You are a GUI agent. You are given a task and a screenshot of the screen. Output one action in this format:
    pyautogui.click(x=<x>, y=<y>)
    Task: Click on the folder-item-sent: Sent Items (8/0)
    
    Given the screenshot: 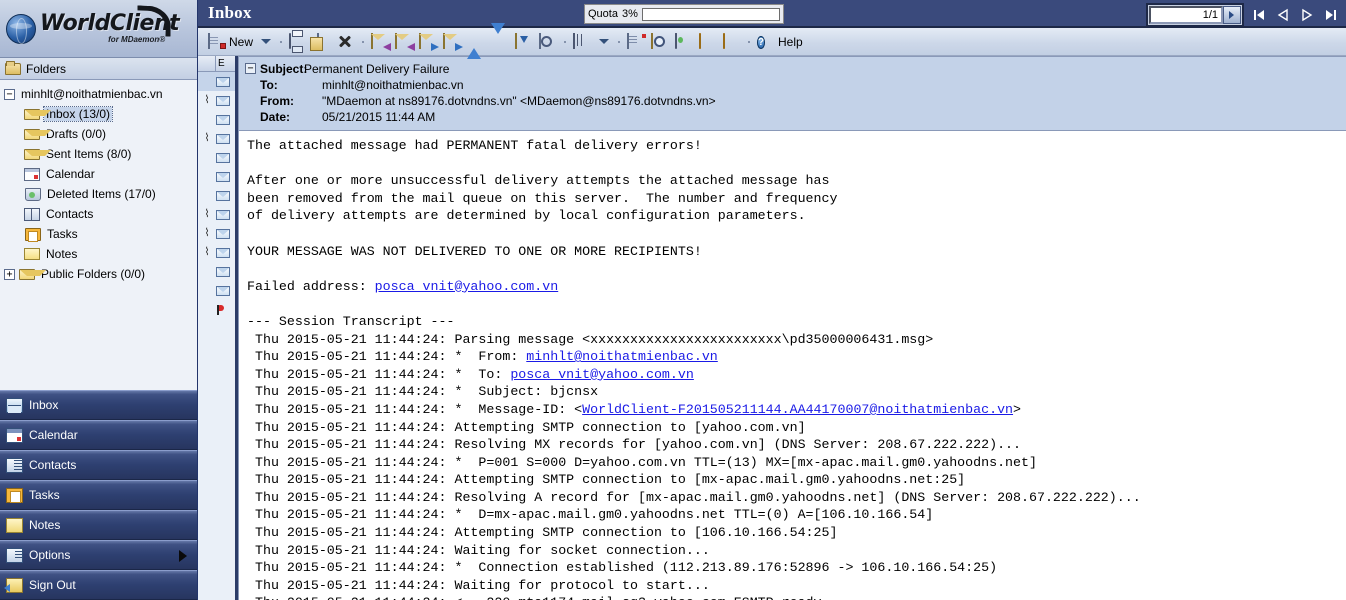 What is the action you would take?
    pyautogui.click(x=99, y=154)
    